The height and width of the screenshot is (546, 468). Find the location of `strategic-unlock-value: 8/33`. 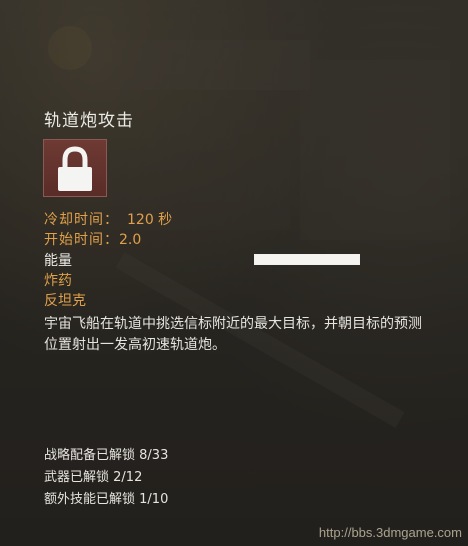

strategic-unlock-value: 8/33 is located at coordinates (154, 455).